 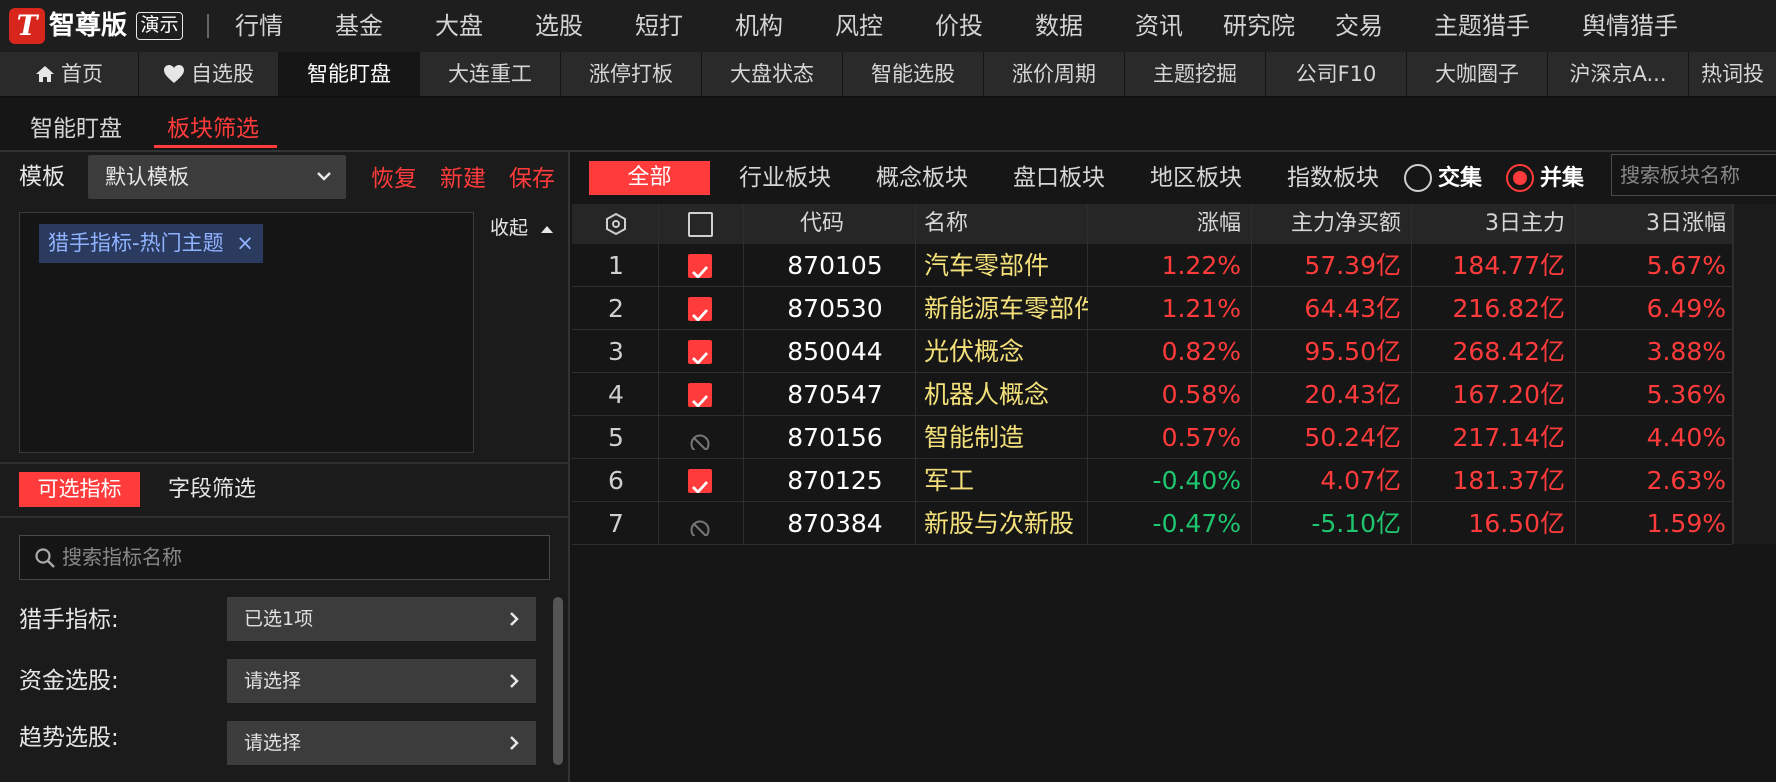 I want to click on tab-item: 大盘状态, so click(x=772, y=74).